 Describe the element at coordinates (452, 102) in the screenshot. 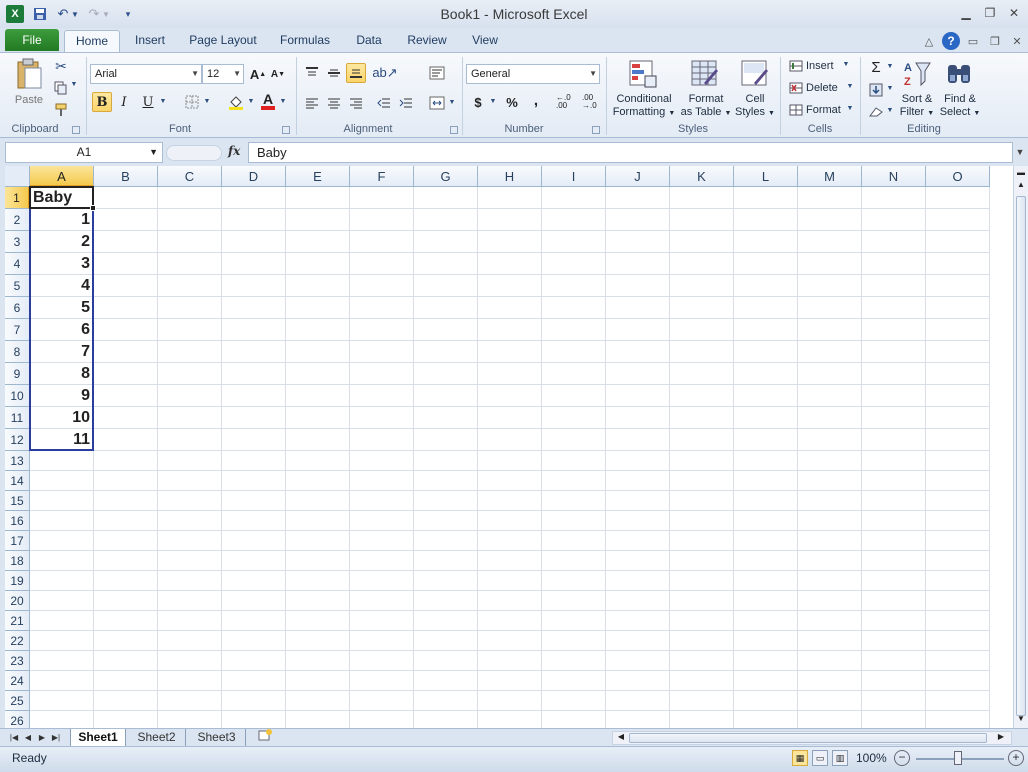

I see `merge-dropdown-icon: ▼` at that location.